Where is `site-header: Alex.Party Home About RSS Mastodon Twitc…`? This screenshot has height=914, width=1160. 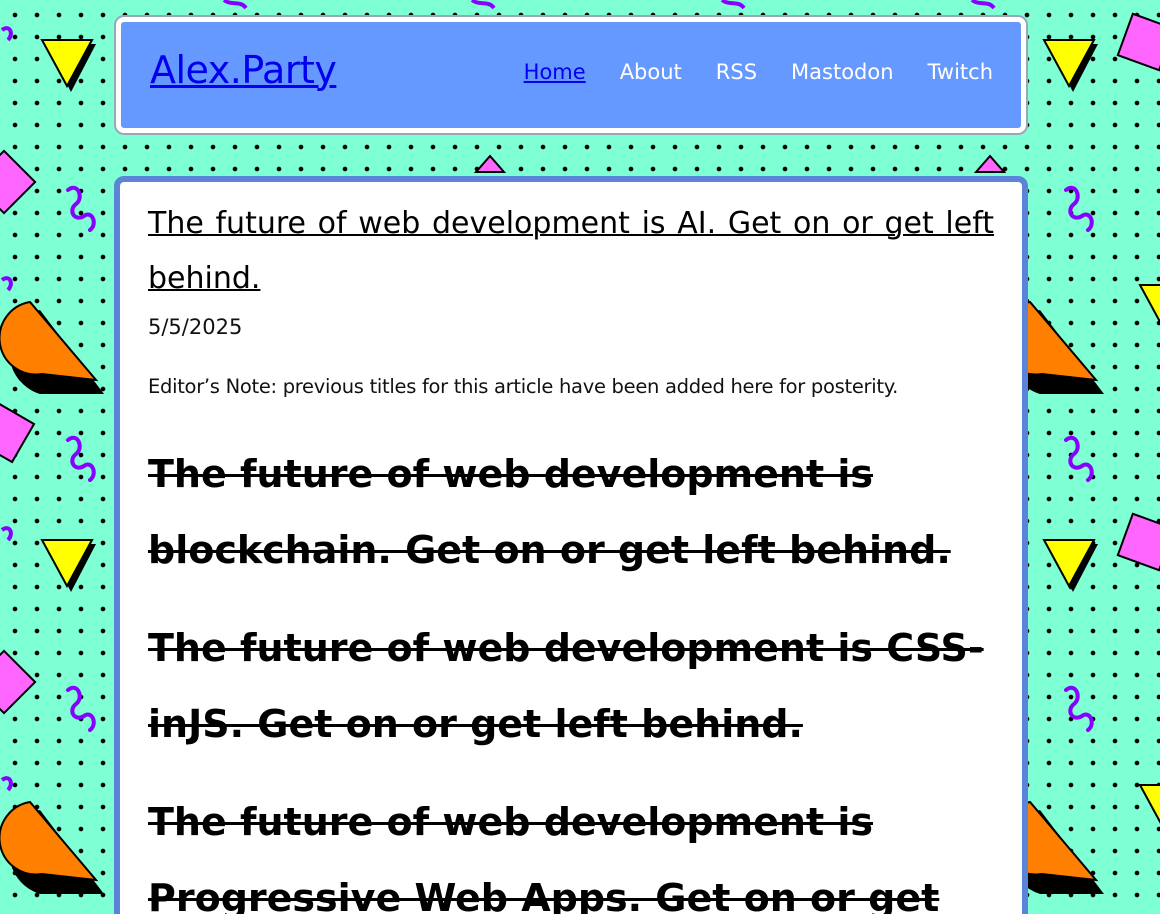 site-header: Alex.Party Home About RSS Mastodon Twitc… is located at coordinates (571, 75).